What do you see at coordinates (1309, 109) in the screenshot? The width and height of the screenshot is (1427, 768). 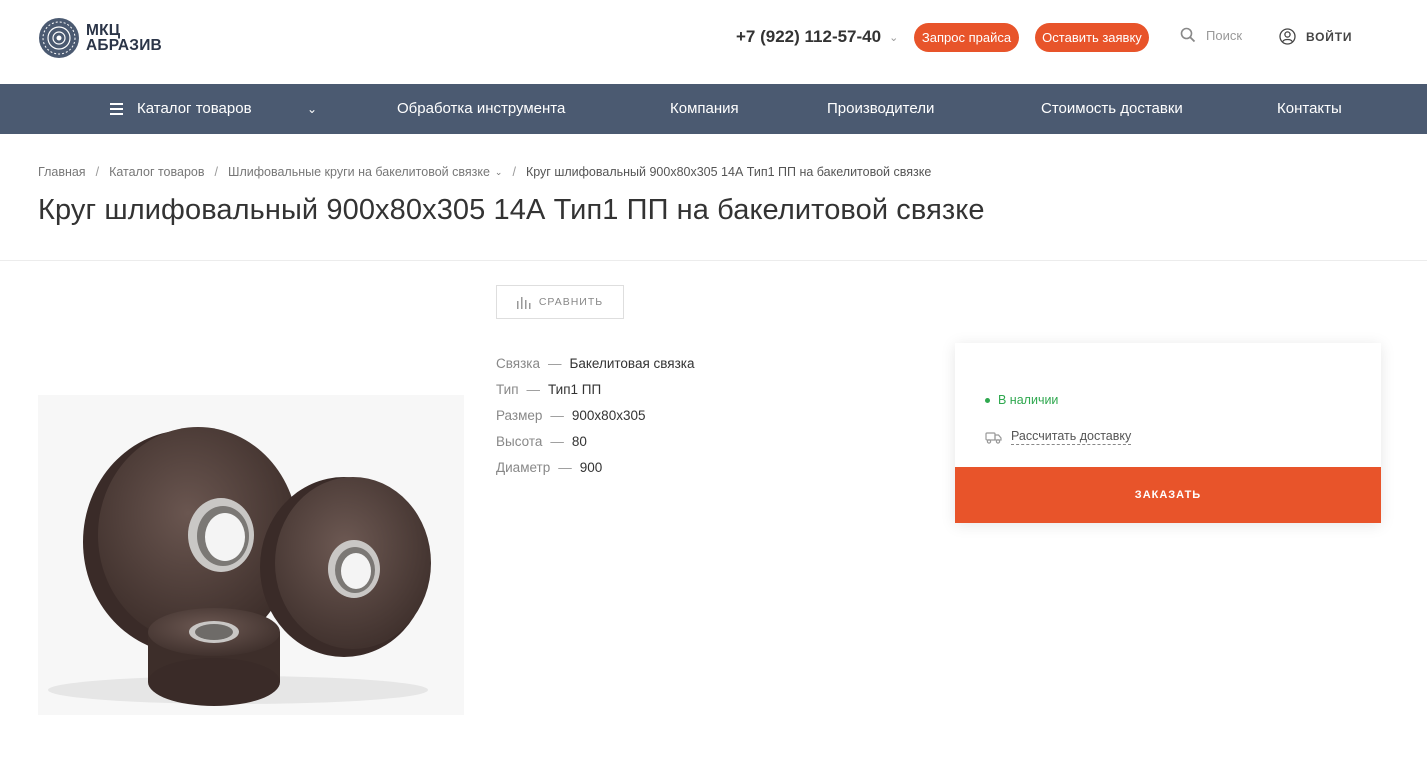 I see `nav-item-contacts: Контакты` at bounding box center [1309, 109].